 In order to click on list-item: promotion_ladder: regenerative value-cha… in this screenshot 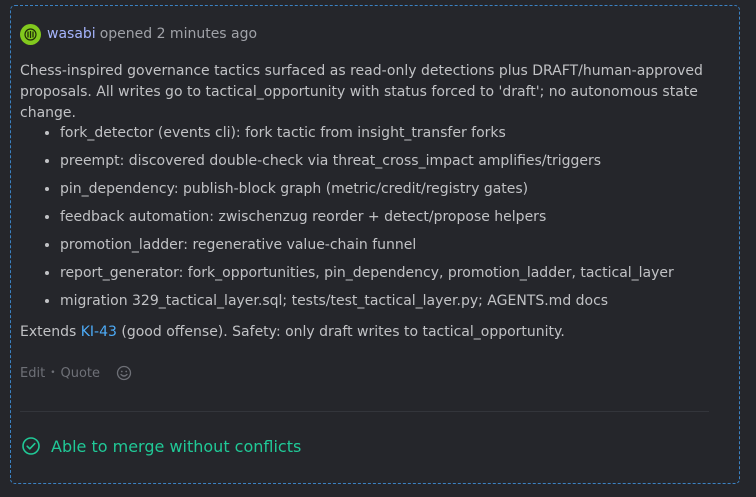, I will do `click(367, 245)`.